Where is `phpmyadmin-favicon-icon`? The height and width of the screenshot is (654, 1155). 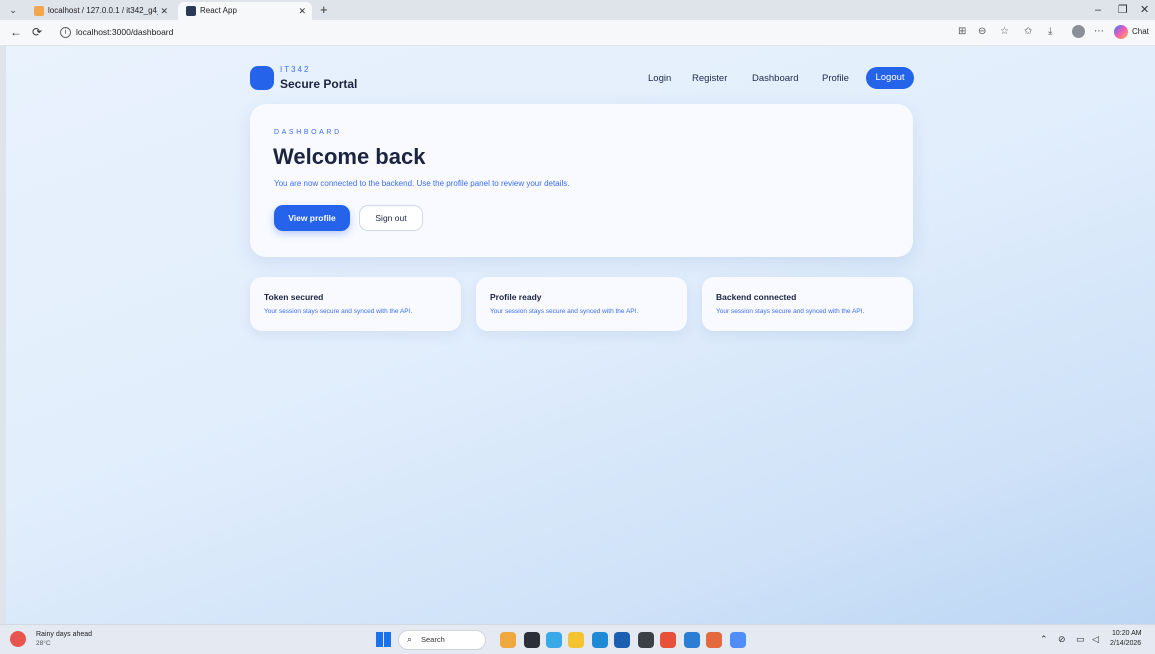 phpmyadmin-favicon-icon is located at coordinates (39, 11).